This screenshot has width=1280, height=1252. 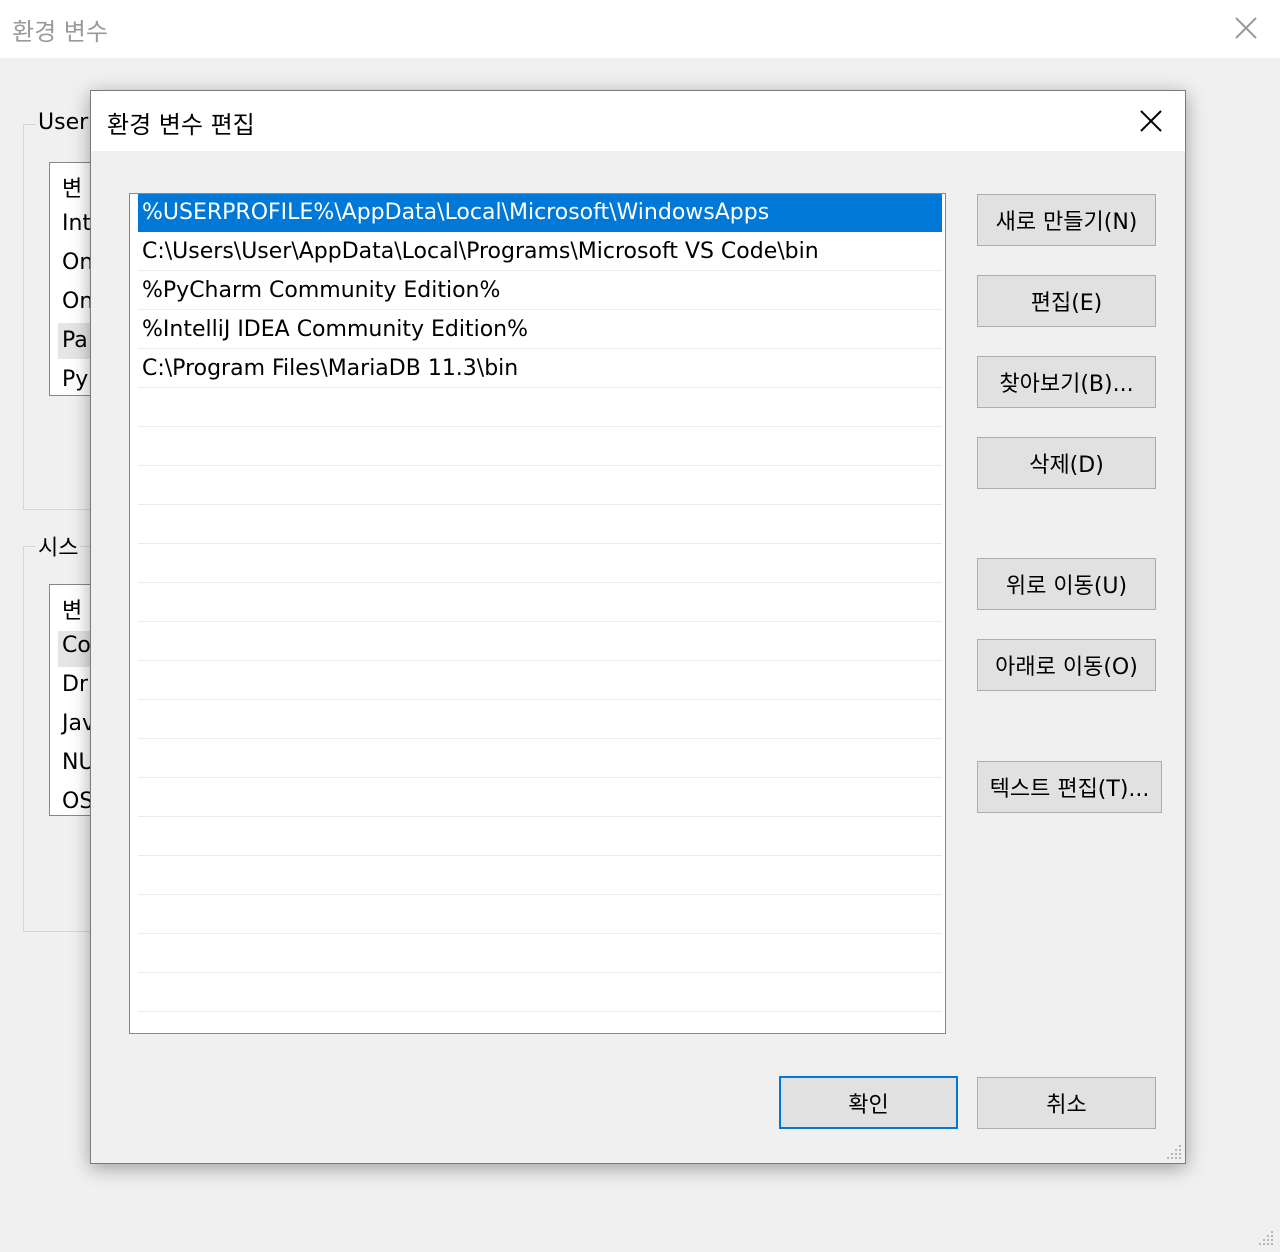 I want to click on list-item: Co, so click(x=76, y=645).